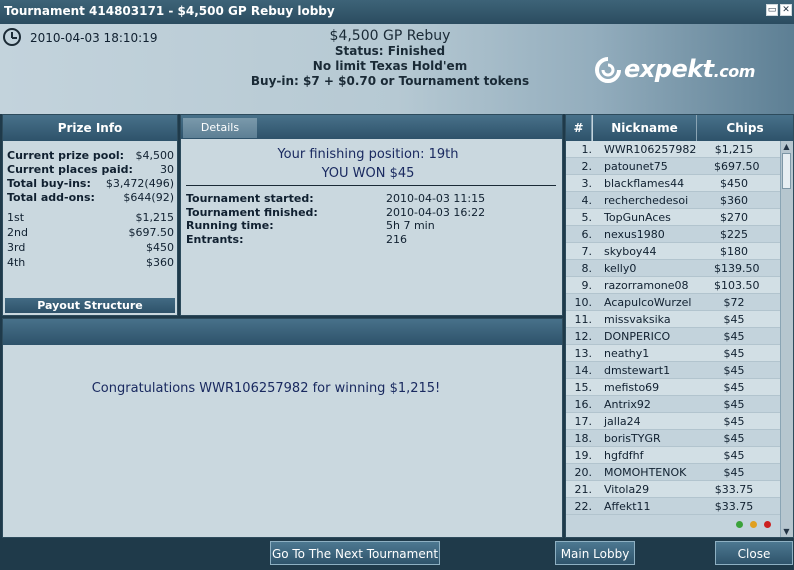 This screenshot has height=570, width=794. I want to click on player-rank: 13., so click(583, 353).